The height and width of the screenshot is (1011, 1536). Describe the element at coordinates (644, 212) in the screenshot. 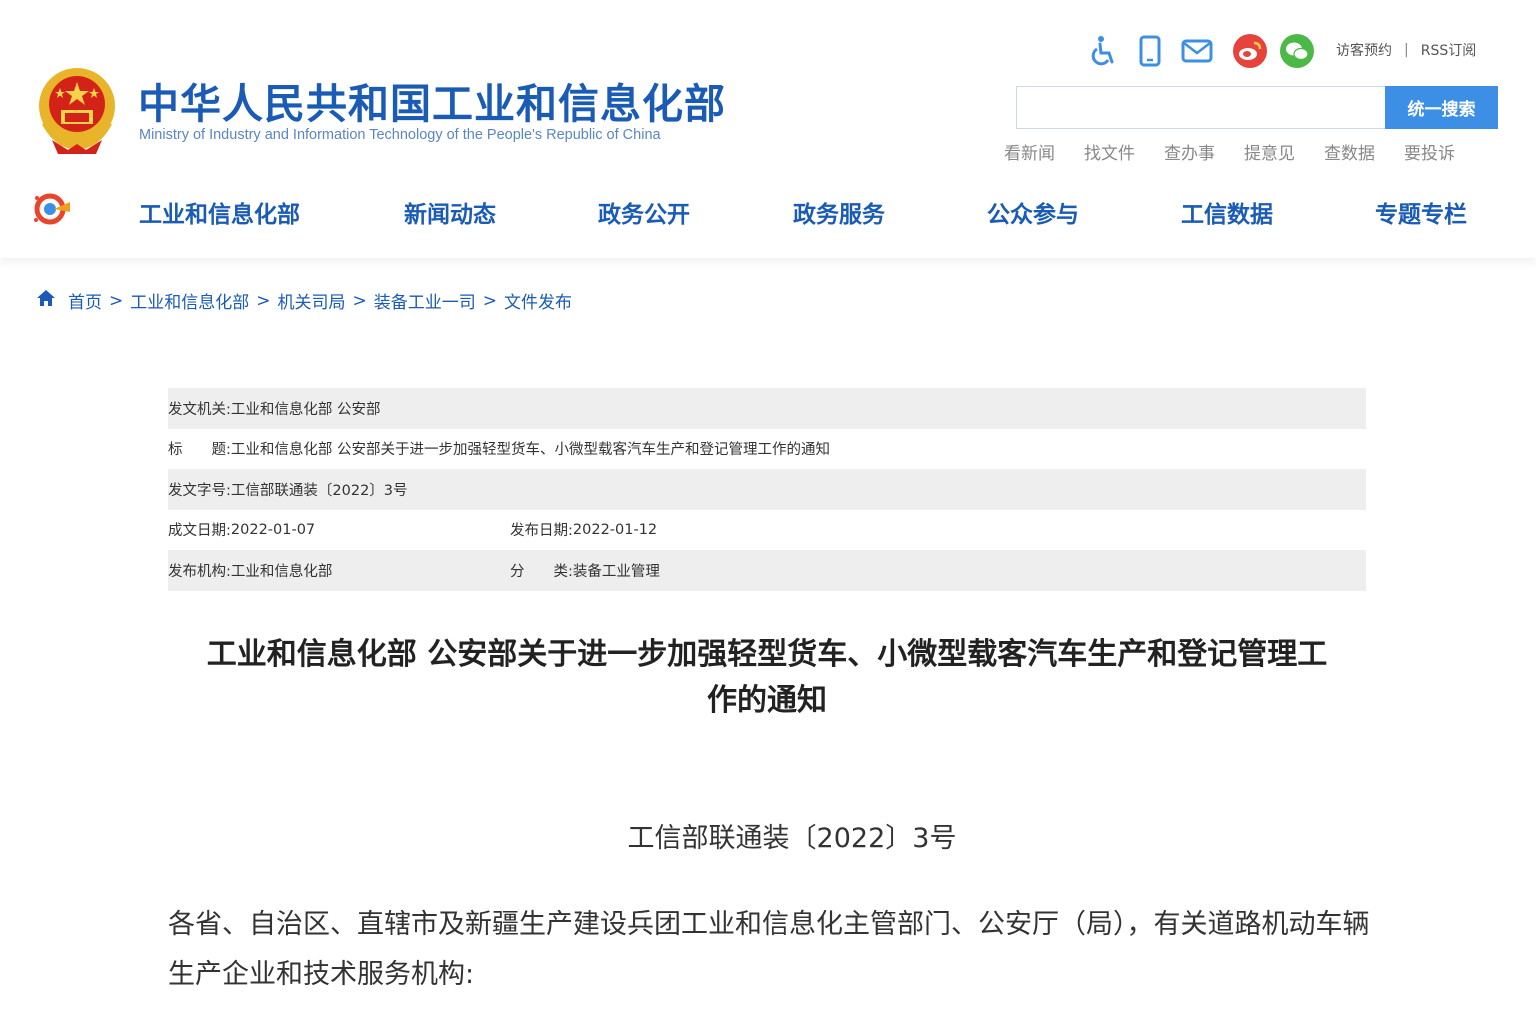

I see `nav-item-gov-affairs-open: 政务公开` at that location.